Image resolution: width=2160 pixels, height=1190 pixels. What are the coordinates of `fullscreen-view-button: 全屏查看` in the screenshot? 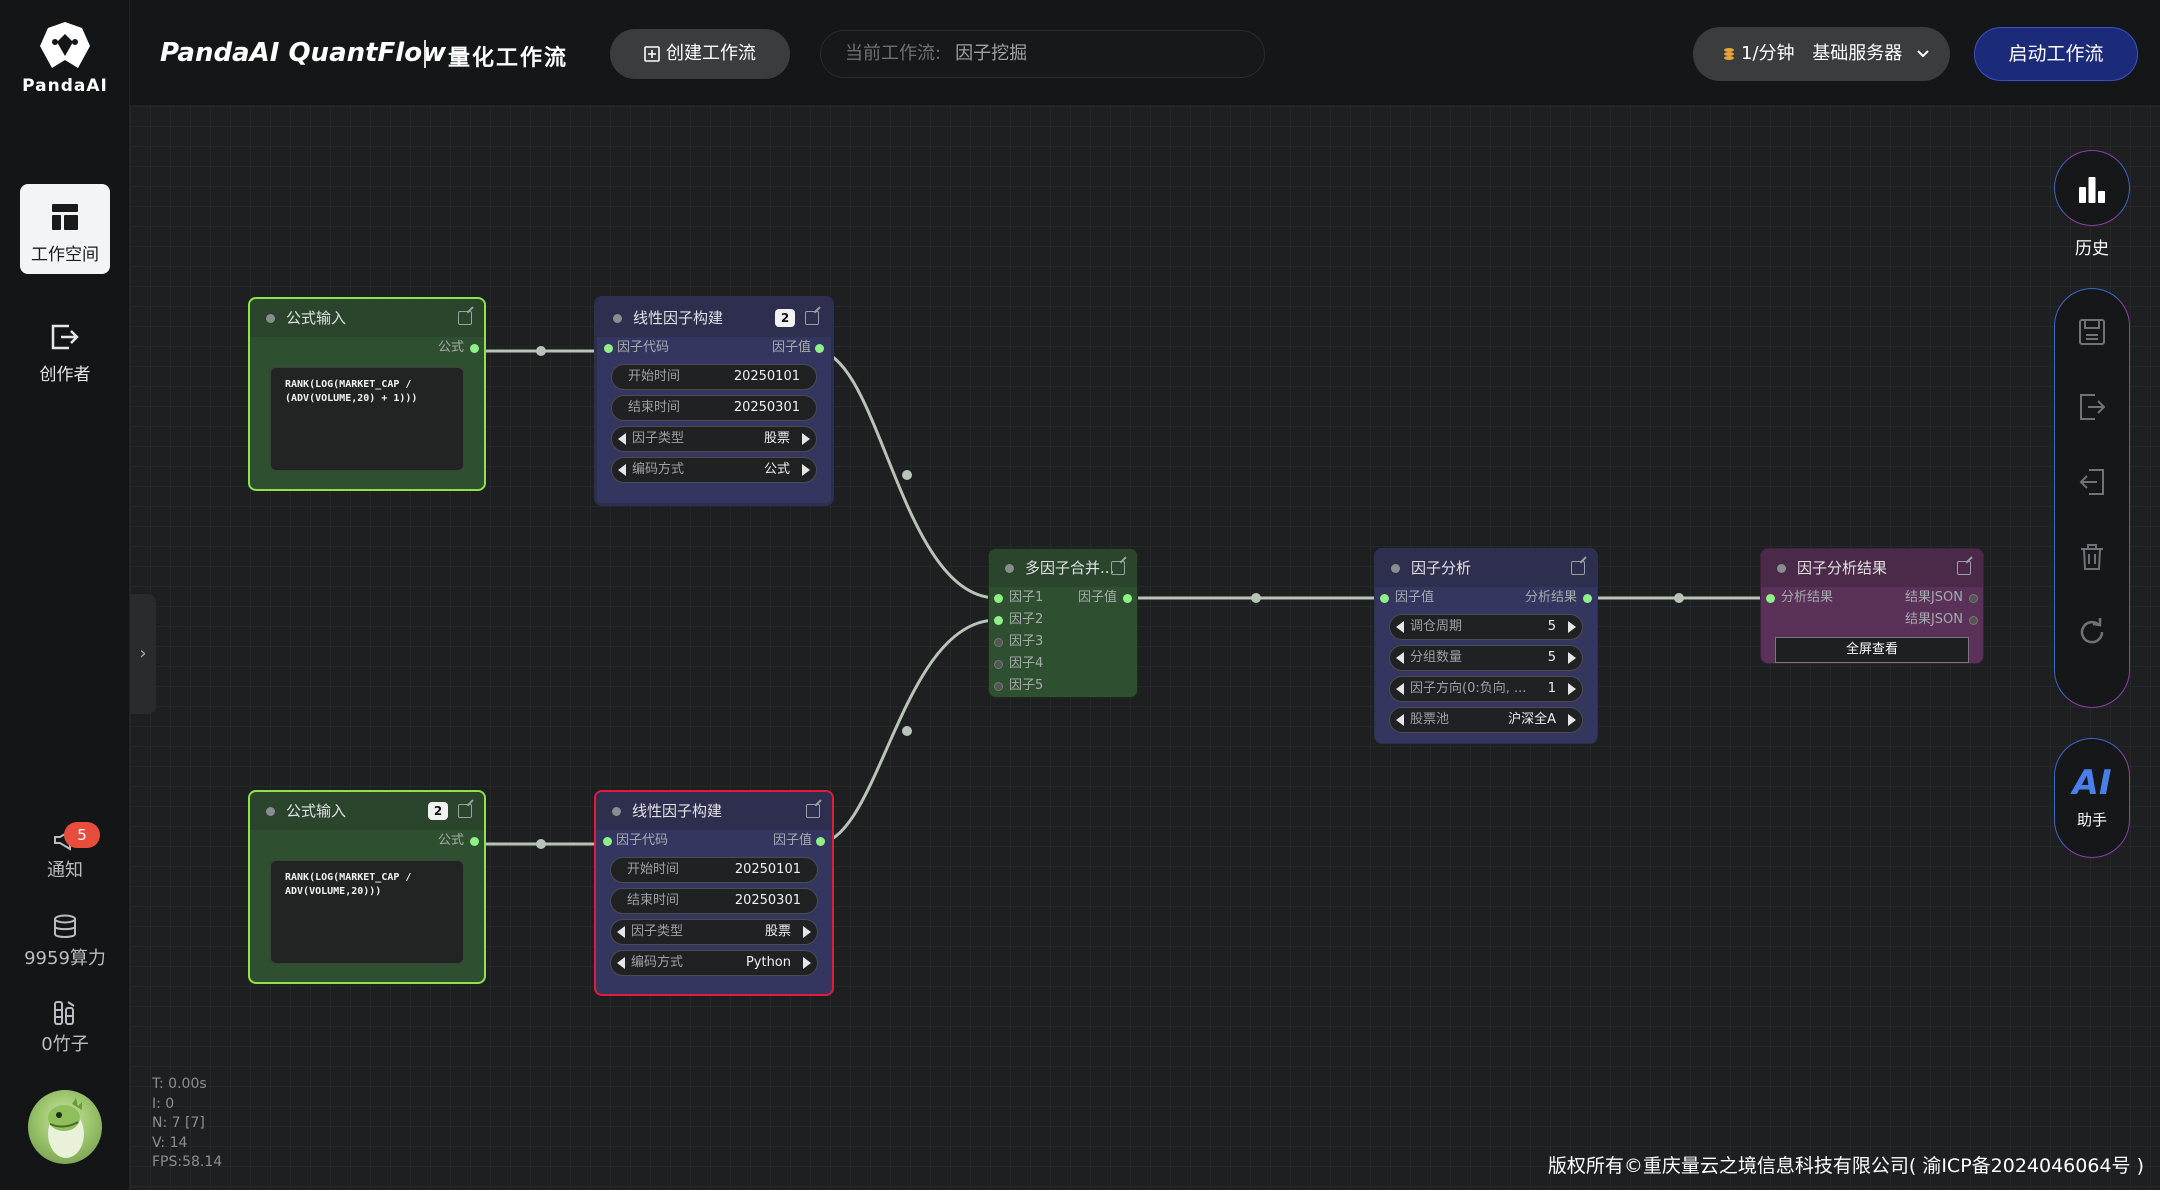 It's located at (1872, 650).